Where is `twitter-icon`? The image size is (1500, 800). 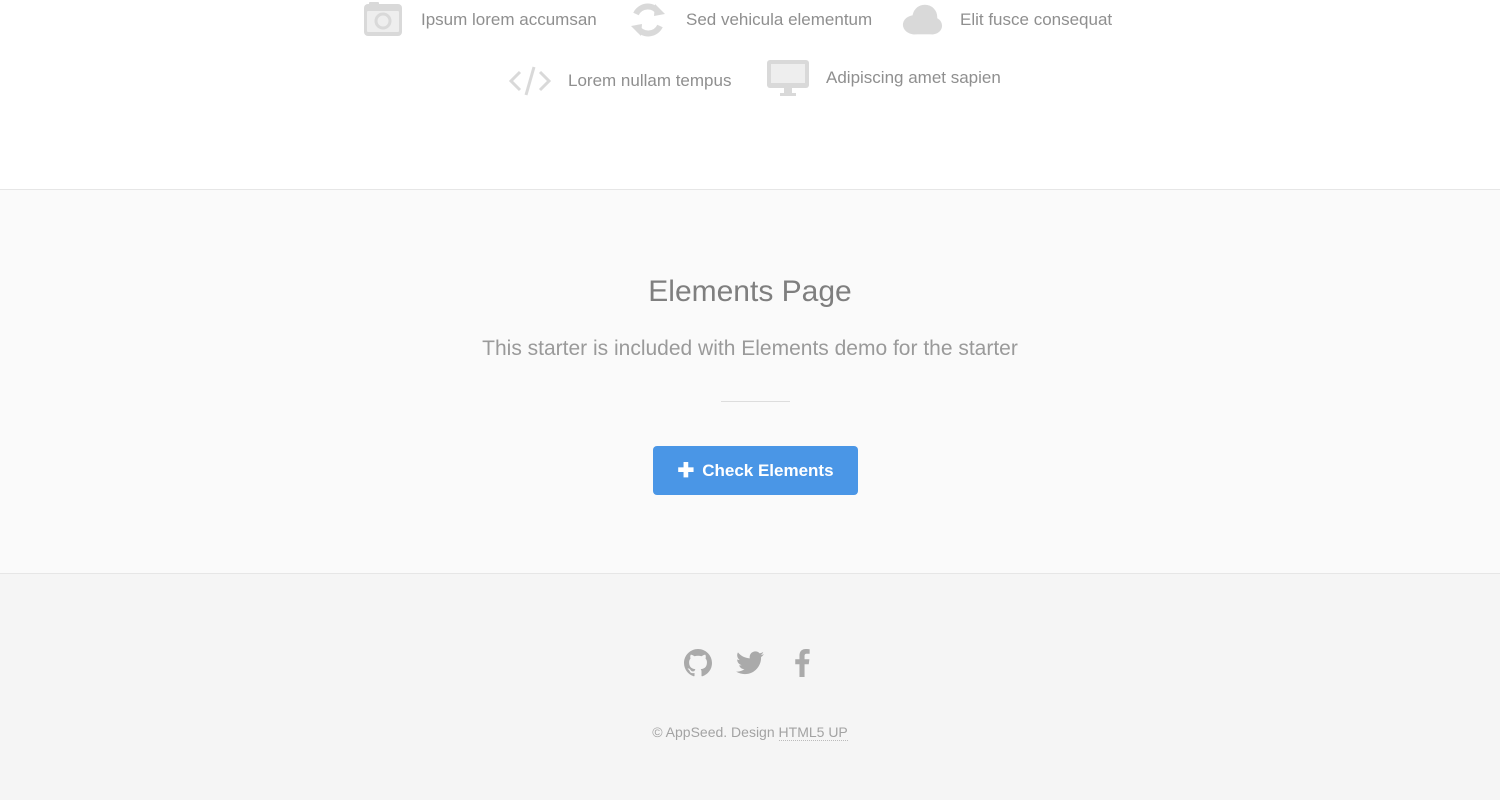 twitter-icon is located at coordinates (750, 665).